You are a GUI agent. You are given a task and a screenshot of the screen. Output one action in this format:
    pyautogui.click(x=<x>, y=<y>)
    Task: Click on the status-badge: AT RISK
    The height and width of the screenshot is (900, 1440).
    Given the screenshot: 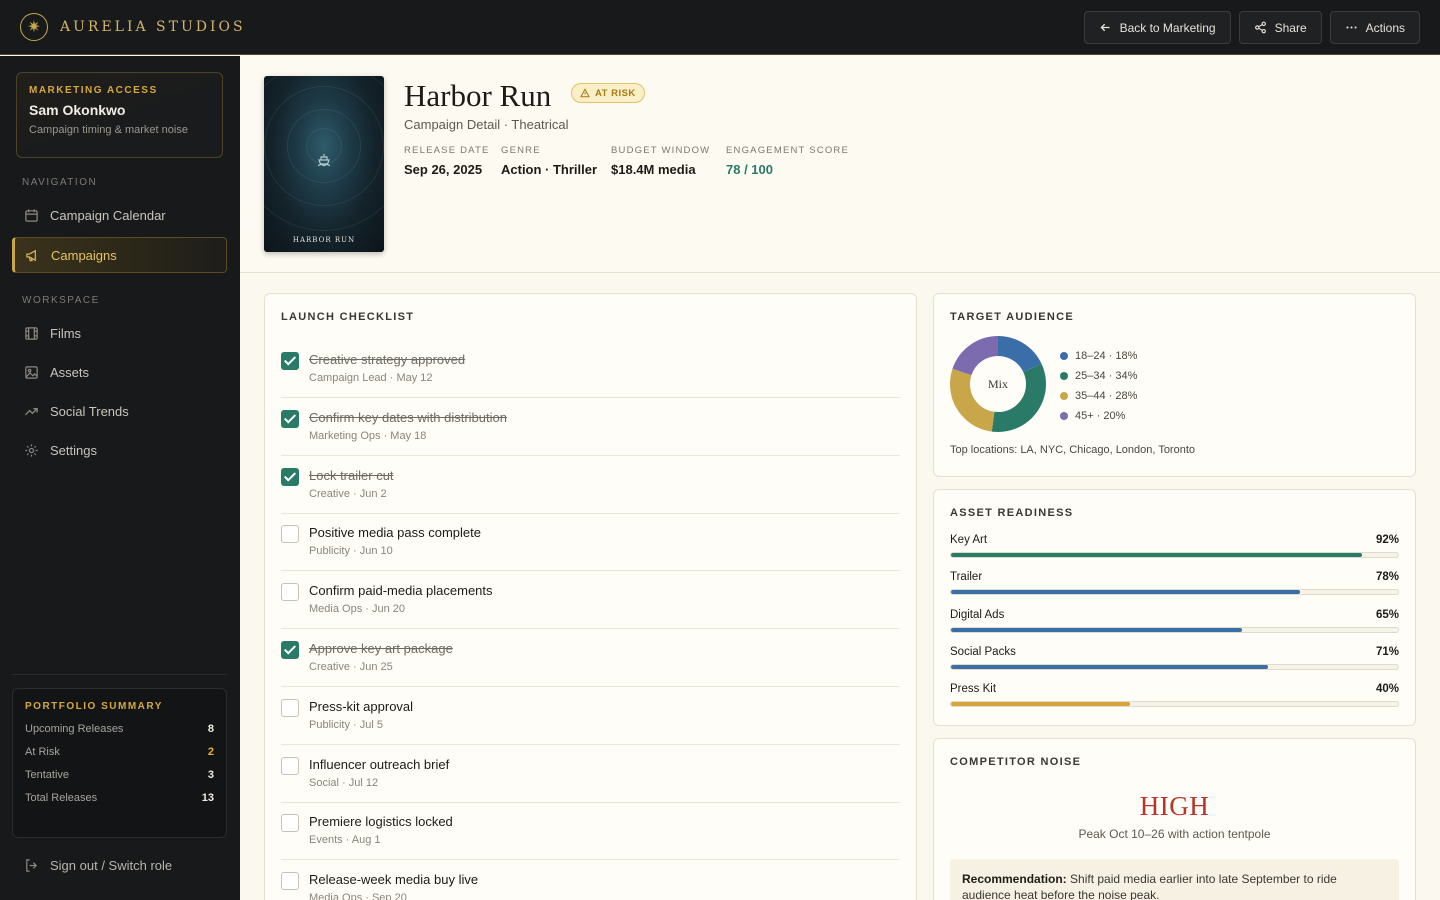 What is the action you would take?
    pyautogui.click(x=608, y=93)
    